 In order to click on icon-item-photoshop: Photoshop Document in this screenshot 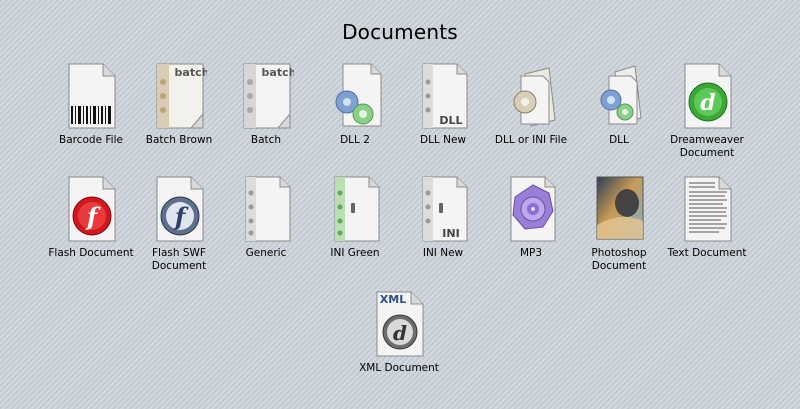, I will do `click(619, 224)`.